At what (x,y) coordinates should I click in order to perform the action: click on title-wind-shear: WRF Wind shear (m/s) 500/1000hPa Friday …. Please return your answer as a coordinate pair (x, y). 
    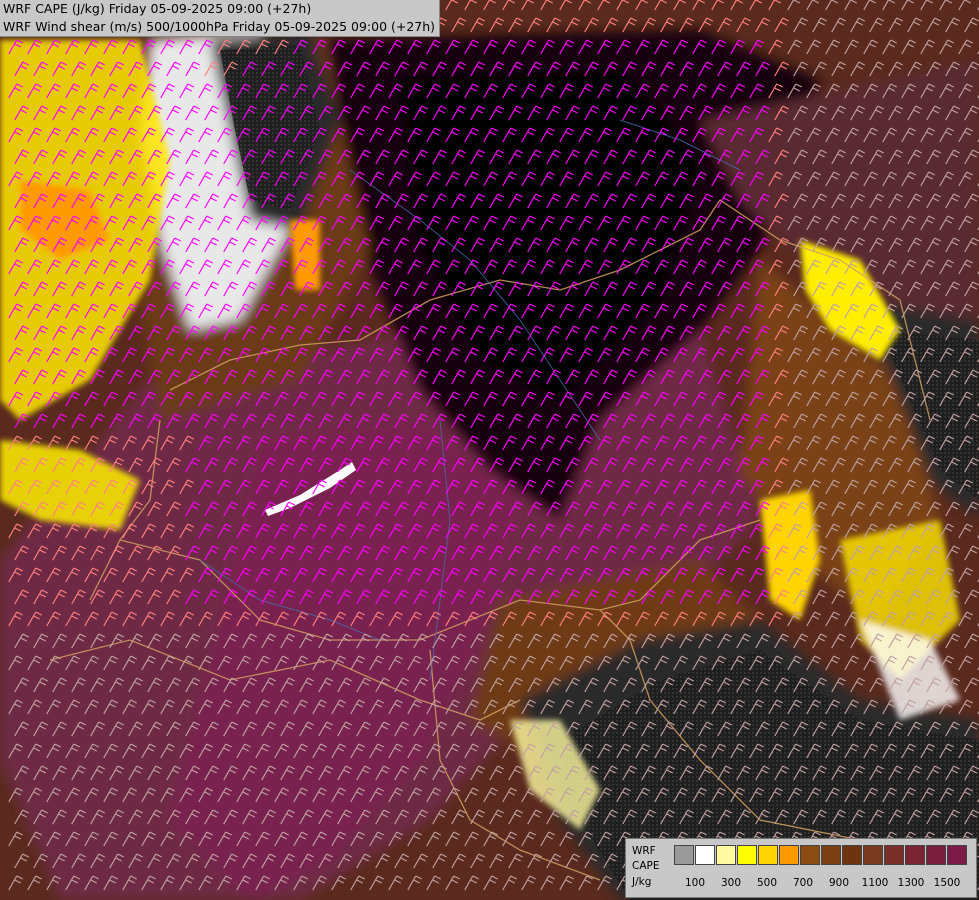
    Looking at the image, I should click on (219, 26).